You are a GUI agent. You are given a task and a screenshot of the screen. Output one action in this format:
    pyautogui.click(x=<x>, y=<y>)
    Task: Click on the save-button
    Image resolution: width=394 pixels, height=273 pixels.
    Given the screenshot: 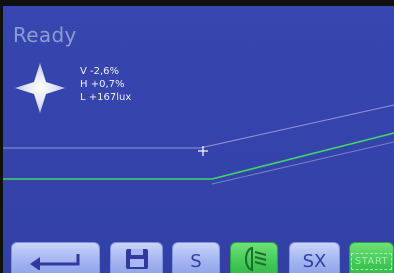 What is the action you would take?
    pyautogui.click(x=136, y=257)
    